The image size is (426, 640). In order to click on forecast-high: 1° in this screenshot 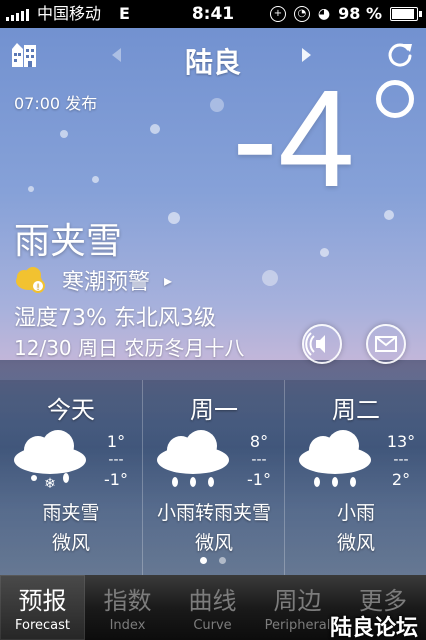, I will do `click(116, 441)`.